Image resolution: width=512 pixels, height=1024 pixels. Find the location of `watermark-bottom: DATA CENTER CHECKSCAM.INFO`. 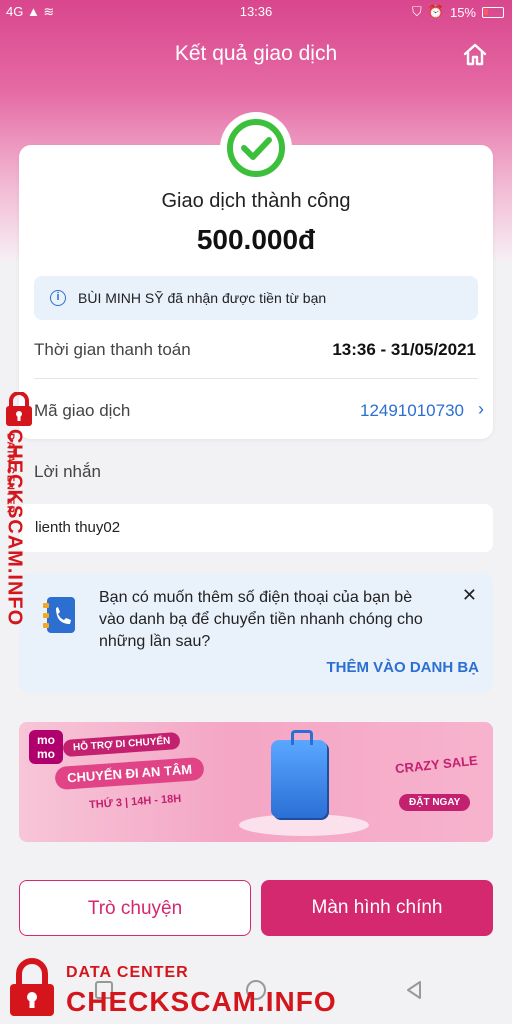

watermark-bottom: DATA CENTER CHECKSCAM.INFO is located at coordinates (172, 989).